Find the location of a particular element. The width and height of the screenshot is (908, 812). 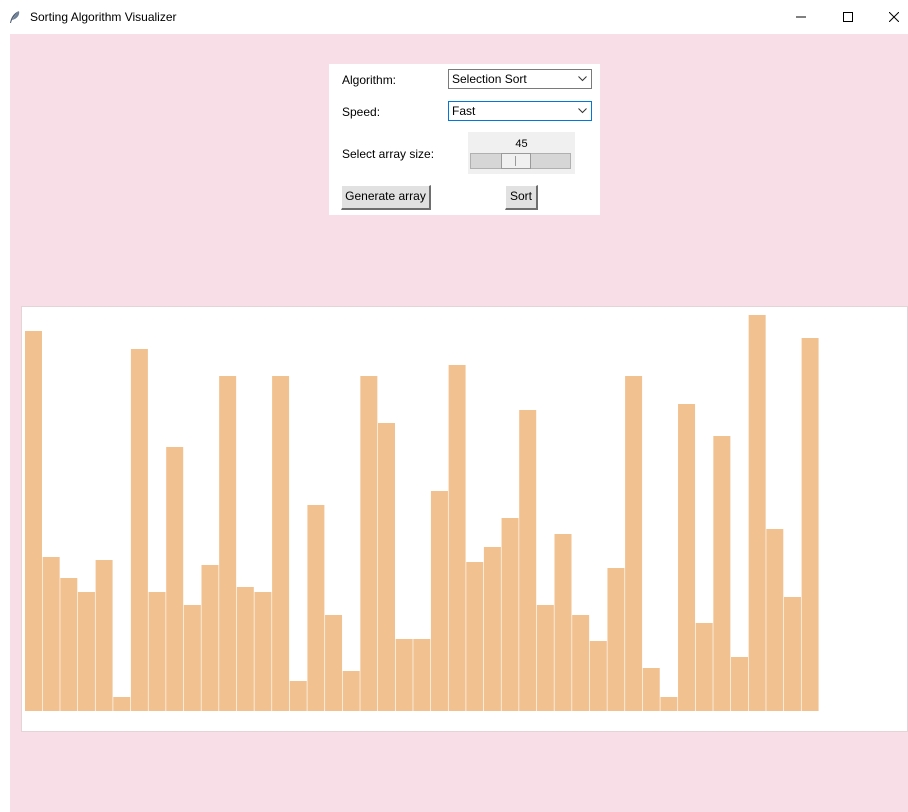

maximize-icon is located at coordinates (848, 17).